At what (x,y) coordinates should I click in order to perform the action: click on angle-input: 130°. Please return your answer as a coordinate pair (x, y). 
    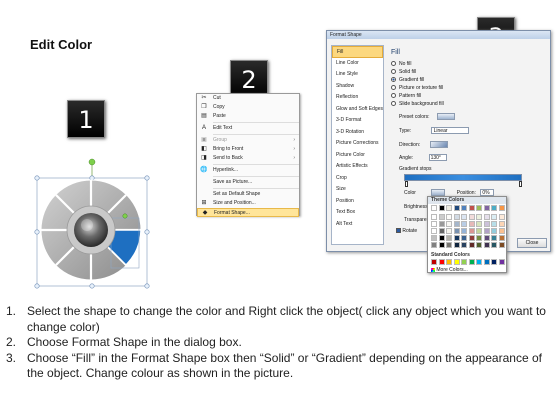
    Looking at the image, I should click on (437, 157).